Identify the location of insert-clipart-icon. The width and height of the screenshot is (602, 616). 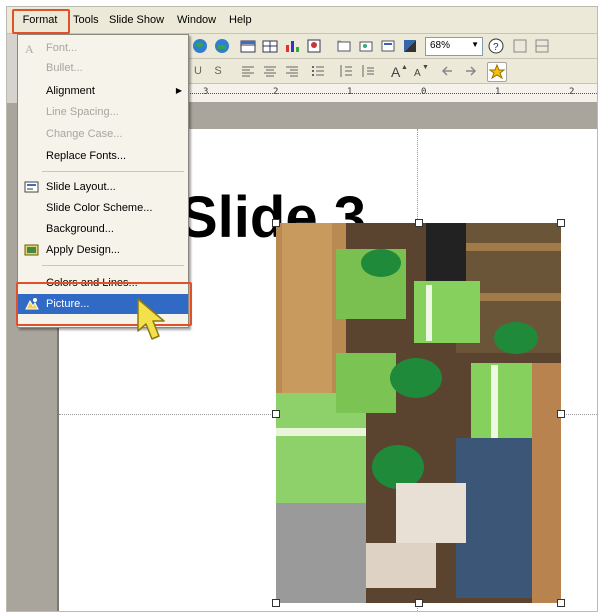
(314, 46).